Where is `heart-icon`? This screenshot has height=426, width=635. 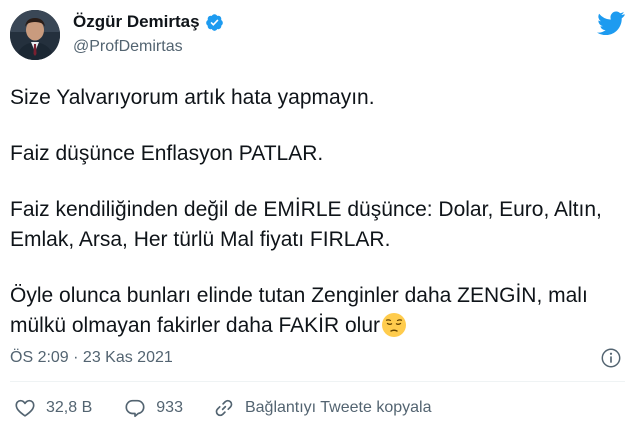
heart-icon is located at coordinates (25, 408).